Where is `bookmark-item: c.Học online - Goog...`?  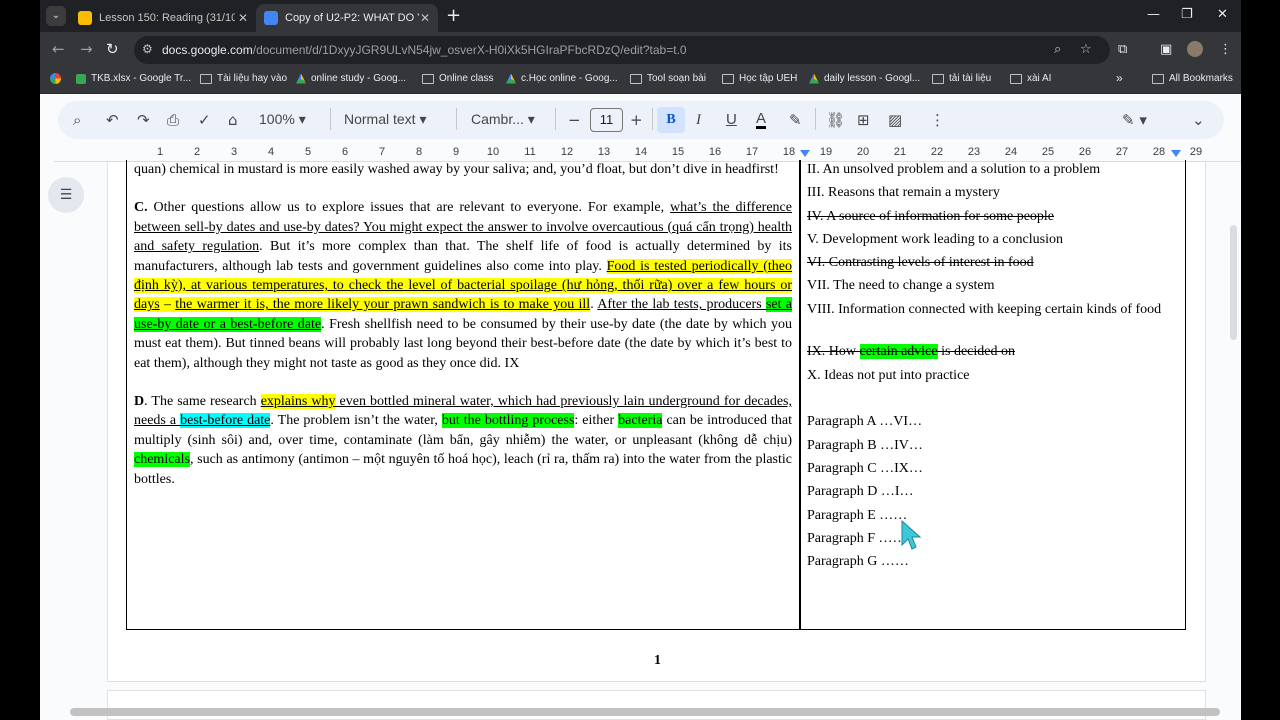
bookmark-item: c.Học online - Goog... is located at coordinates (562, 78).